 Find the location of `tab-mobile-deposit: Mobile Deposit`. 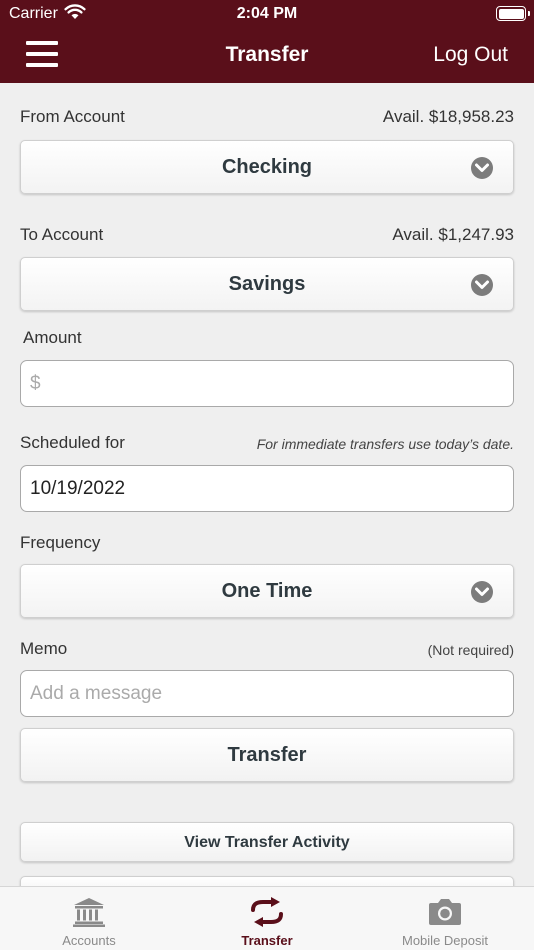

tab-mobile-deposit: Mobile Deposit is located at coordinates (445, 918).